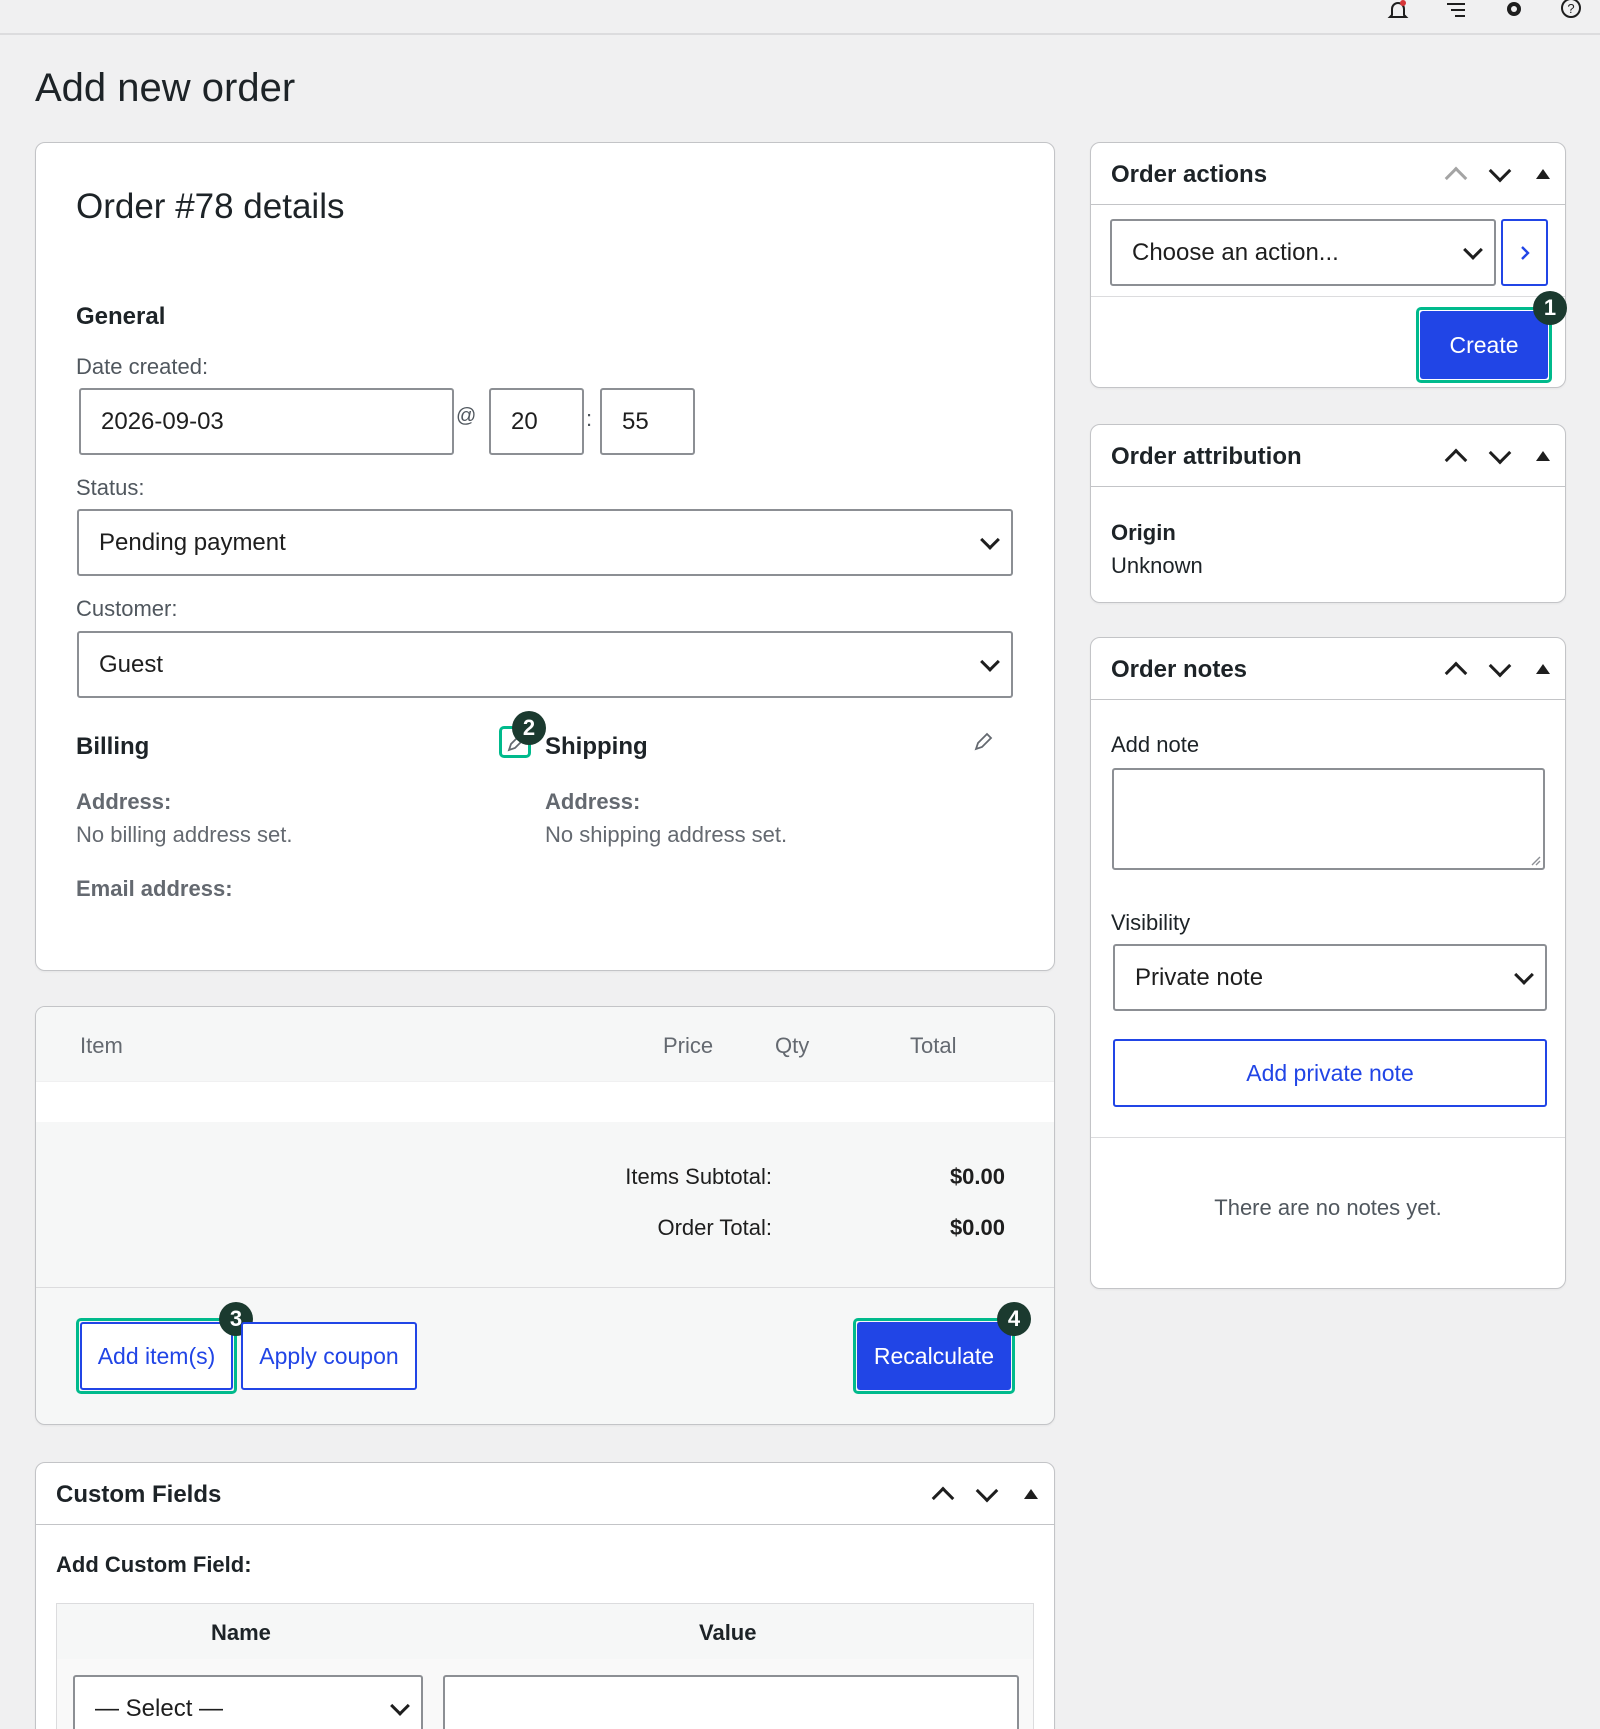  What do you see at coordinates (159, 1708) in the screenshot?
I see `custom-field-select-value: — Select —` at bounding box center [159, 1708].